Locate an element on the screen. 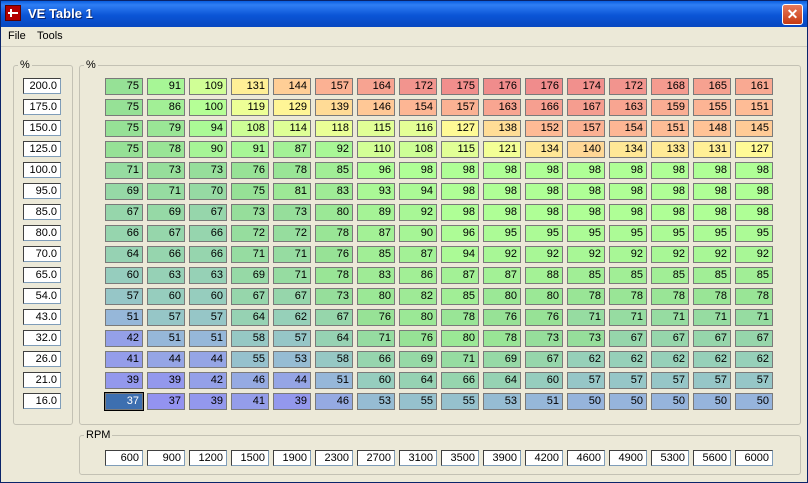 This screenshot has width=808, height=483. table-cell: 110 is located at coordinates (376, 149).